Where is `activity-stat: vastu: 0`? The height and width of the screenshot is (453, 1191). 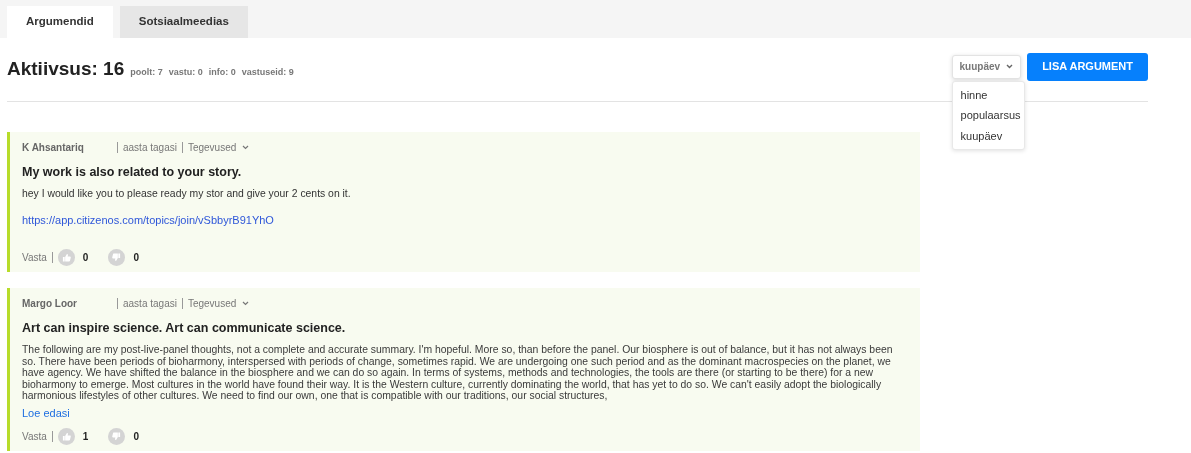 activity-stat: vastu: 0 is located at coordinates (185, 73).